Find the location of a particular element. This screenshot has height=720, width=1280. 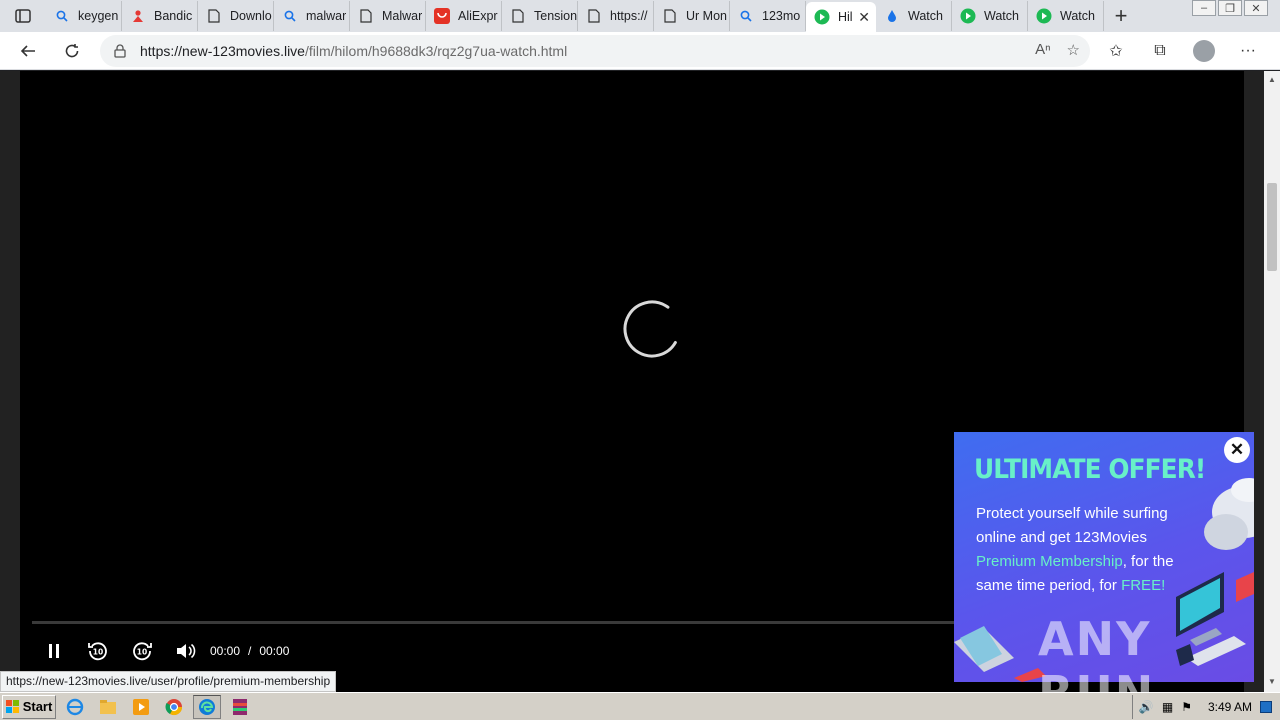

scroll-up-icon: ▲ is located at coordinates (1272, 79).